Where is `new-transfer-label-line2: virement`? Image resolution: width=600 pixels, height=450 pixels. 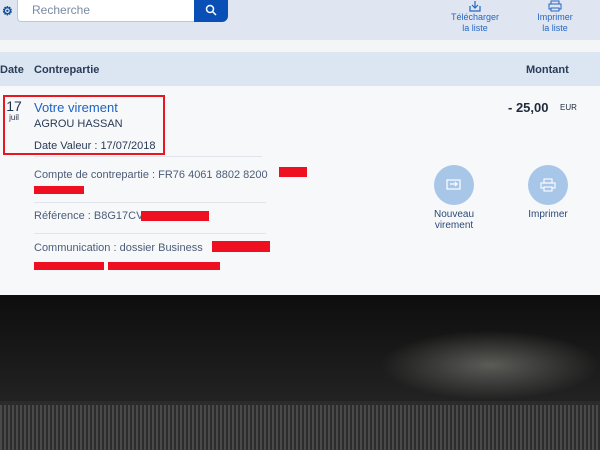 new-transfer-label-line2: virement is located at coordinates (454, 225).